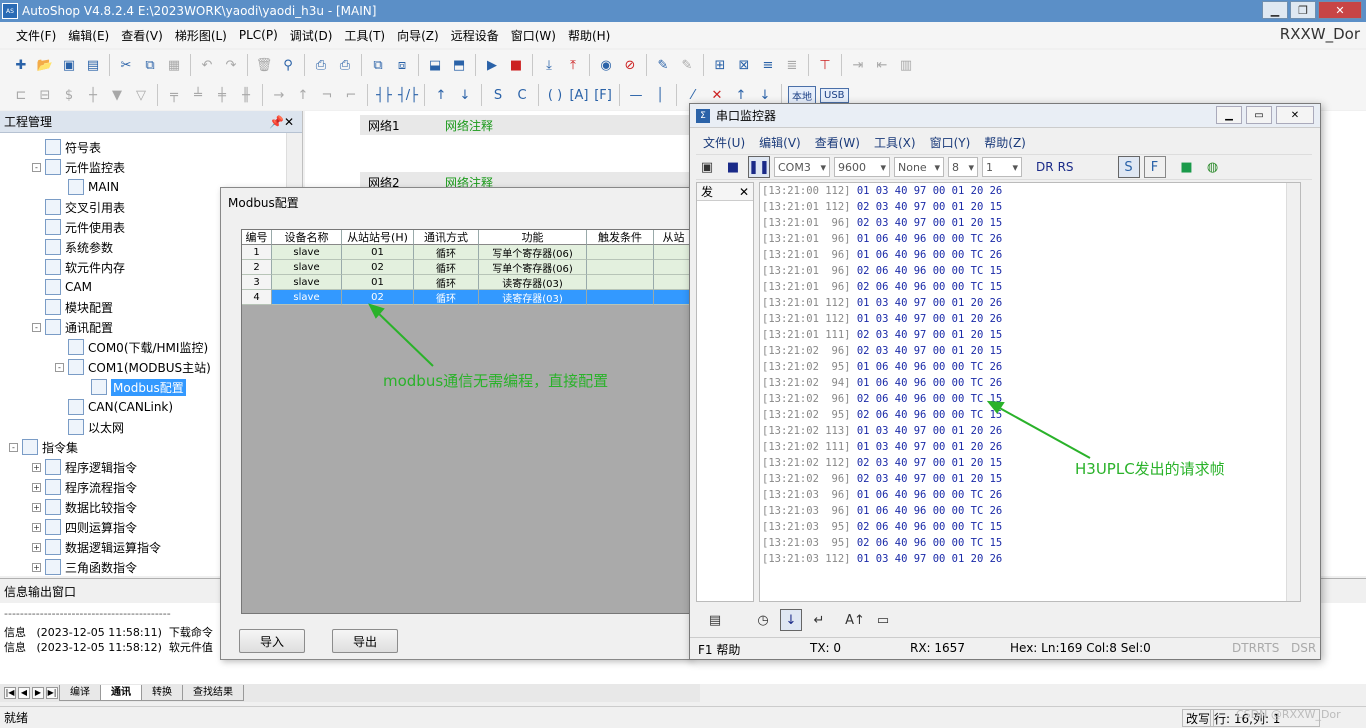  Describe the element at coordinates (573, 65) in the screenshot. I see `upload-icon: ⤒` at that location.